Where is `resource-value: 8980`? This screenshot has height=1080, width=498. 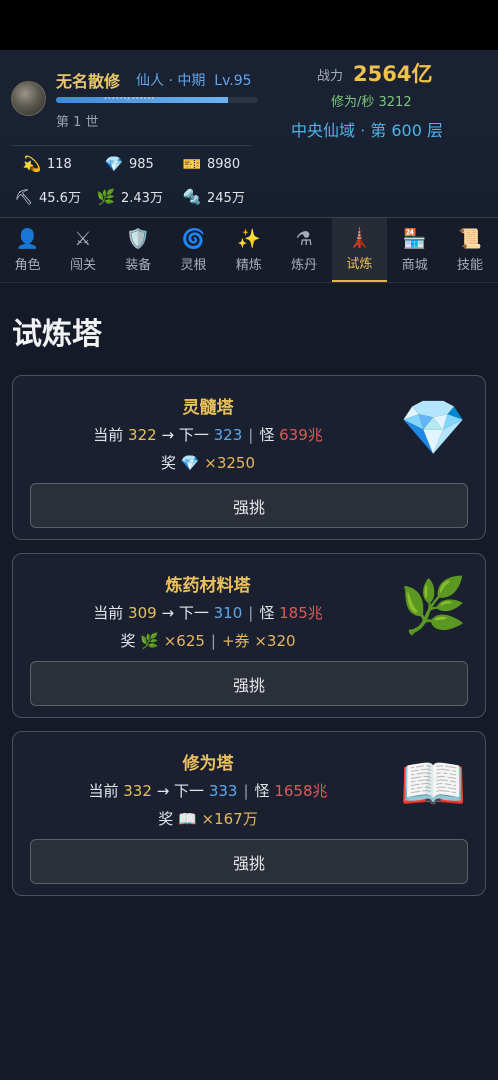 resource-value: 8980 is located at coordinates (224, 164).